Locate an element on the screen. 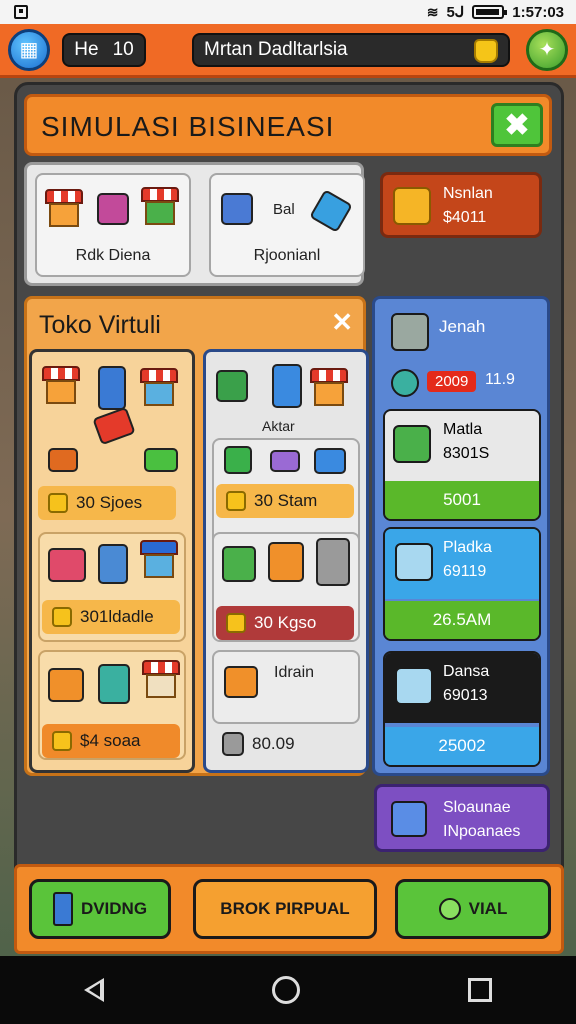 The height and width of the screenshot is (1024, 576). side-item-card: Dansa 69013 25002 is located at coordinates (462, 709).